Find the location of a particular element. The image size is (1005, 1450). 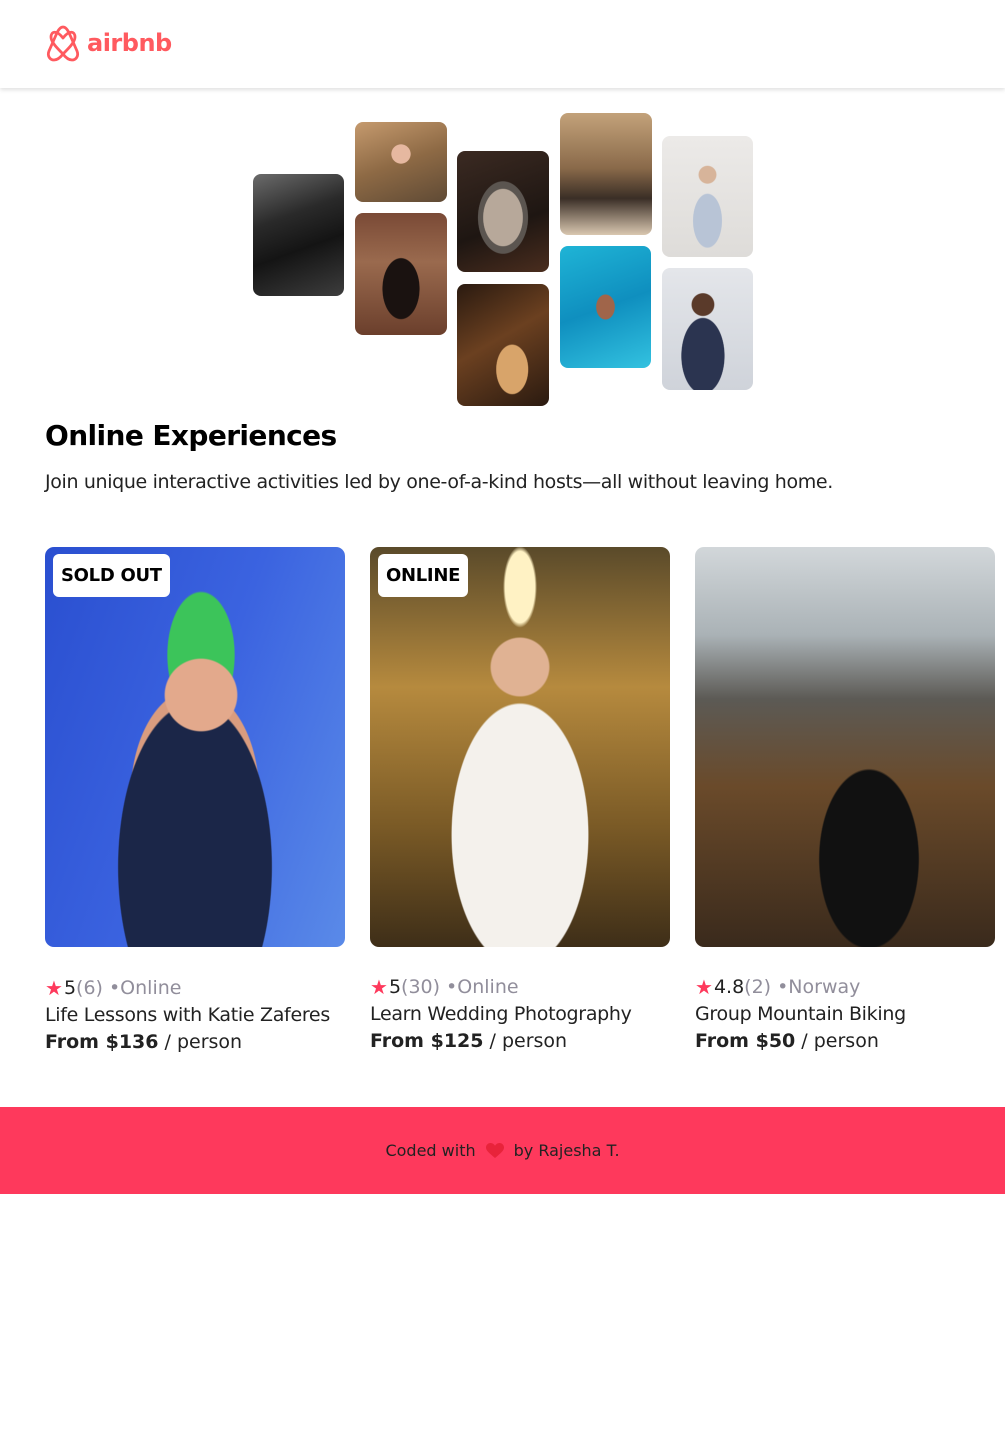

airbnb-logo-icon is located at coordinates (63, 43).